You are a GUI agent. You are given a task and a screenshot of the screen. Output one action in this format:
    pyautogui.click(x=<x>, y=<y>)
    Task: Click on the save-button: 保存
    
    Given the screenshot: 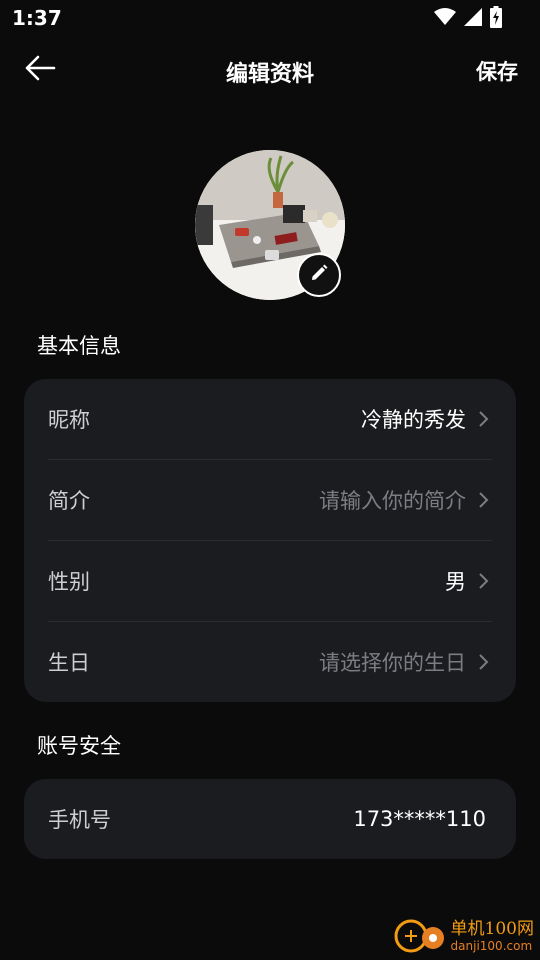 What is the action you would take?
    pyautogui.click(x=497, y=71)
    